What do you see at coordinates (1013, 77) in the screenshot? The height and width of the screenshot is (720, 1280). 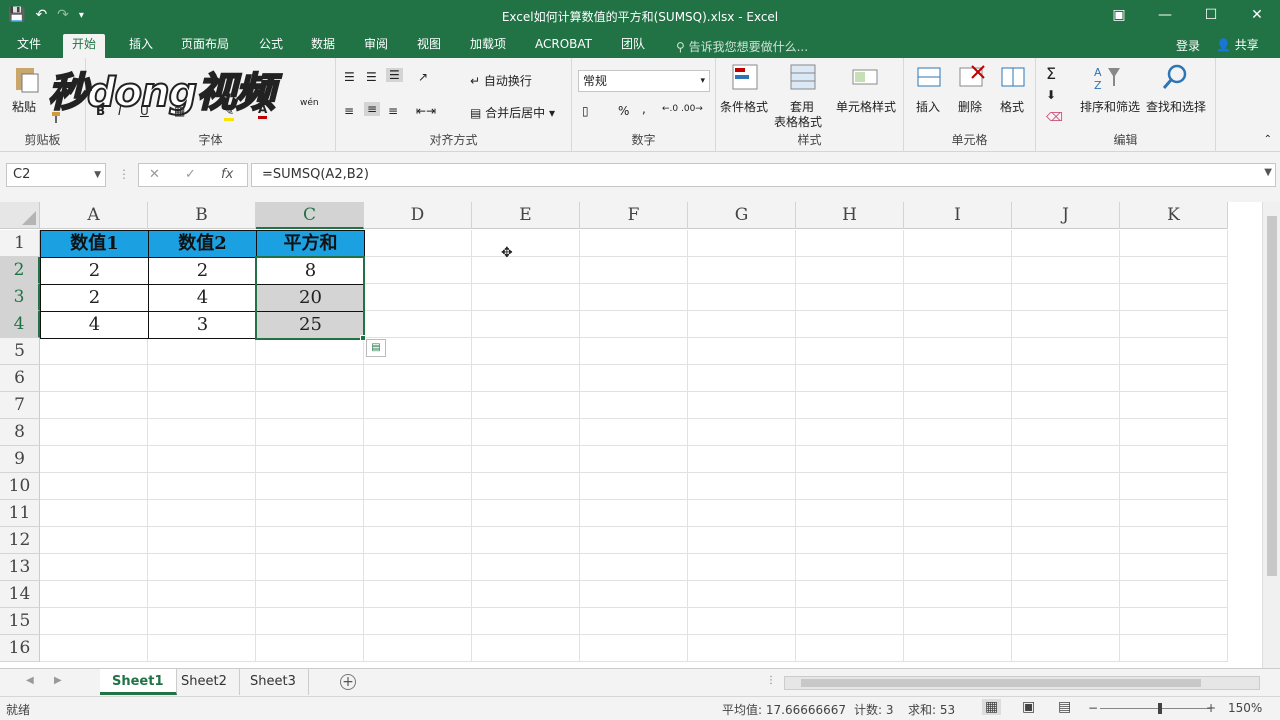 I see `format-cells-icon` at bounding box center [1013, 77].